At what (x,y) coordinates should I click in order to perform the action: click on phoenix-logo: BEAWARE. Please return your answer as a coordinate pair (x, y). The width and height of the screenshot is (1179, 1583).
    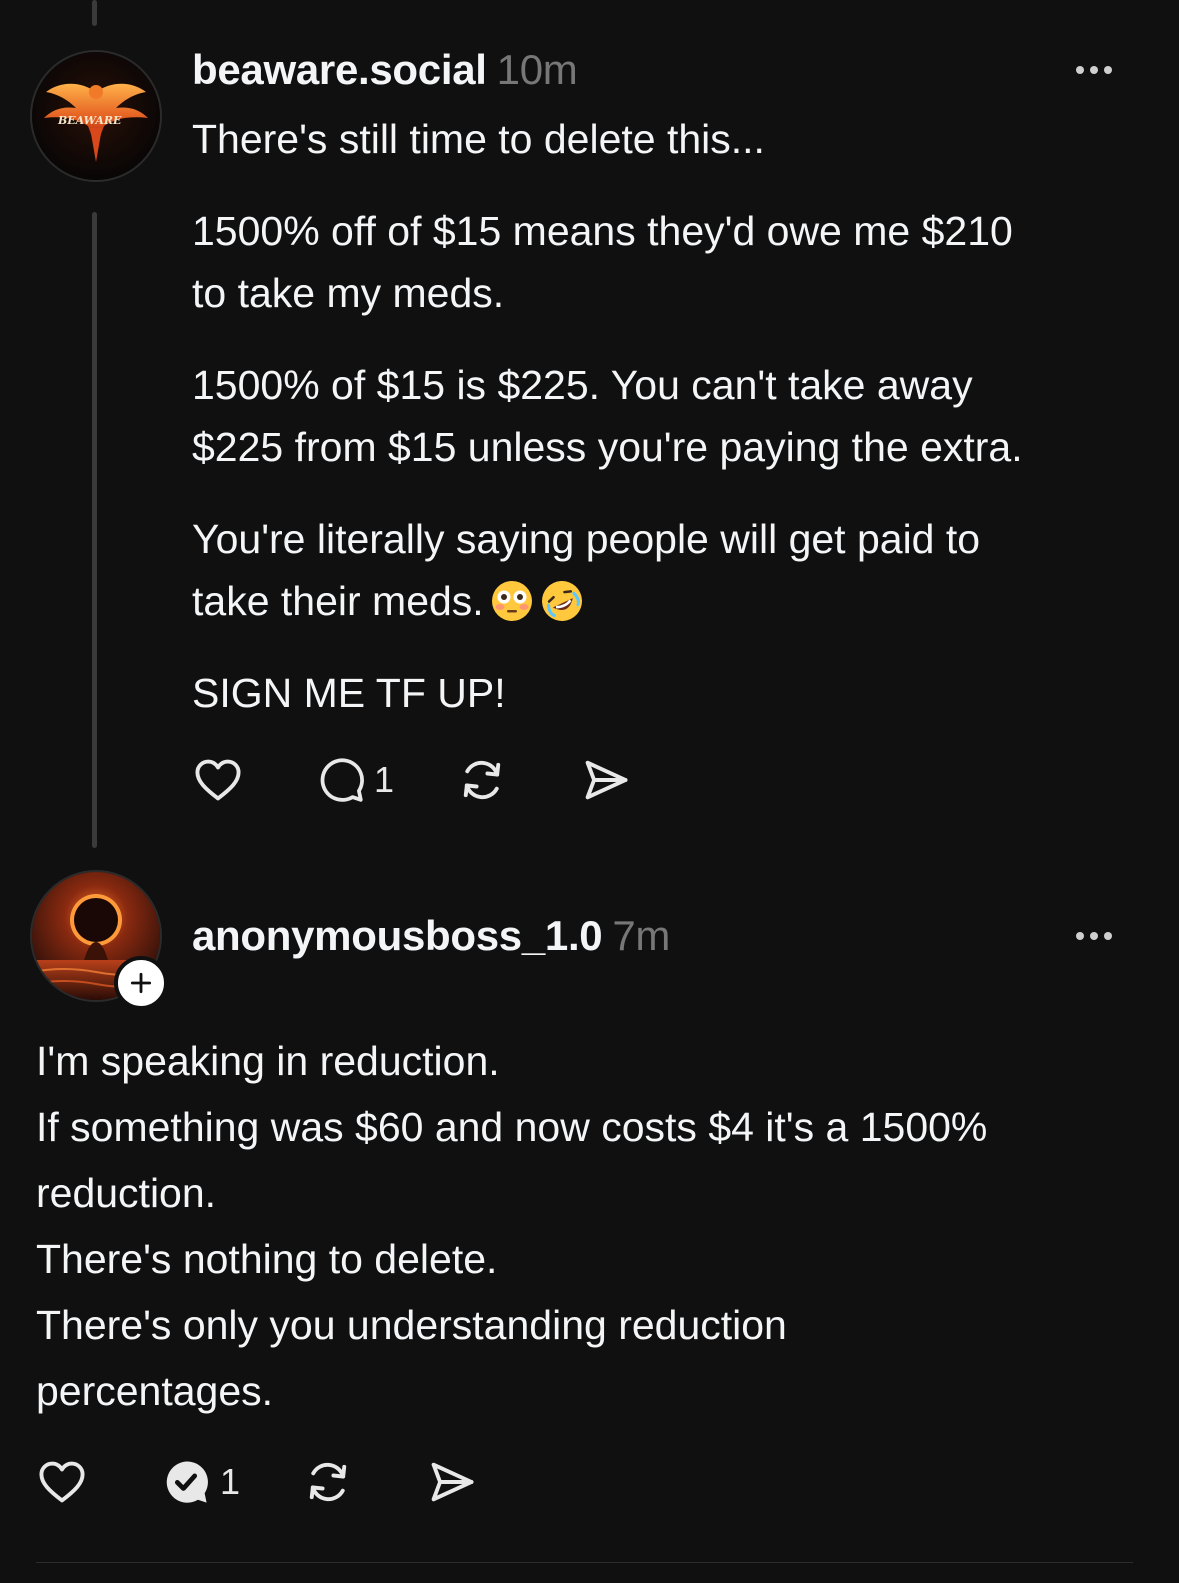
    Looking at the image, I should click on (96, 116).